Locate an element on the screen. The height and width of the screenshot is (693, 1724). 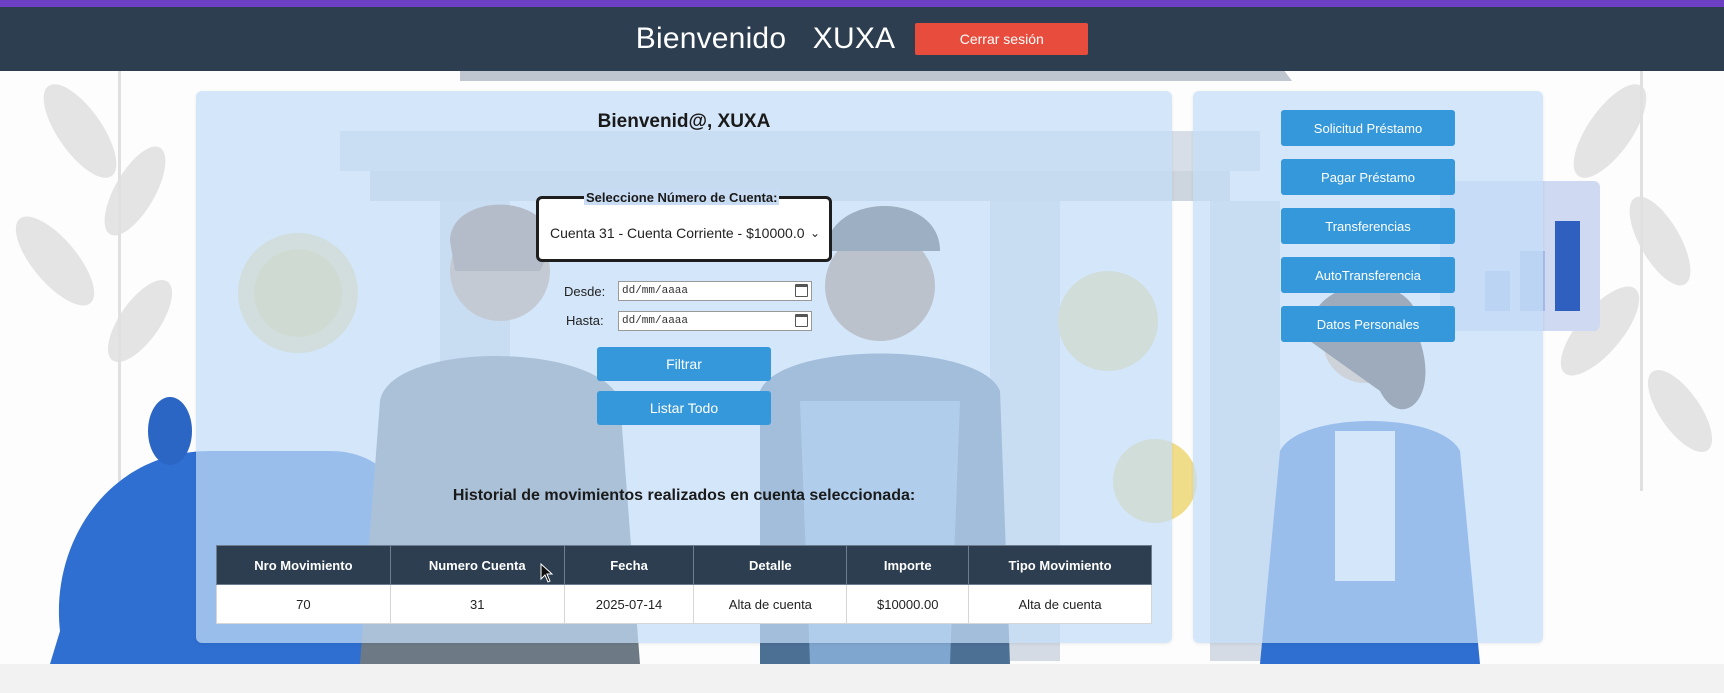
column-header: Tipo Movimiento is located at coordinates (1060, 565).